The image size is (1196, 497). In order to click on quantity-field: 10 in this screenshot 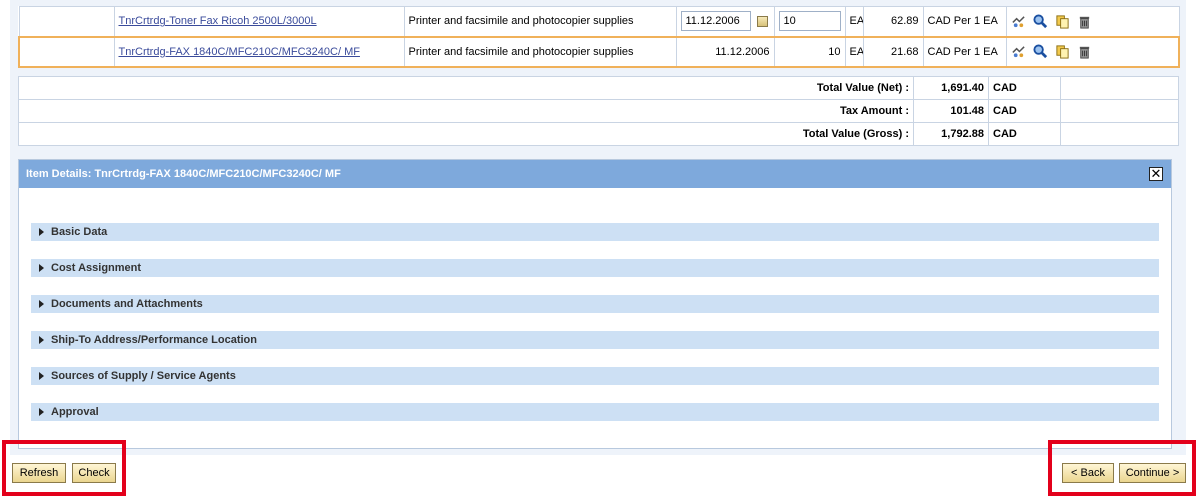, I will do `click(809, 21)`.